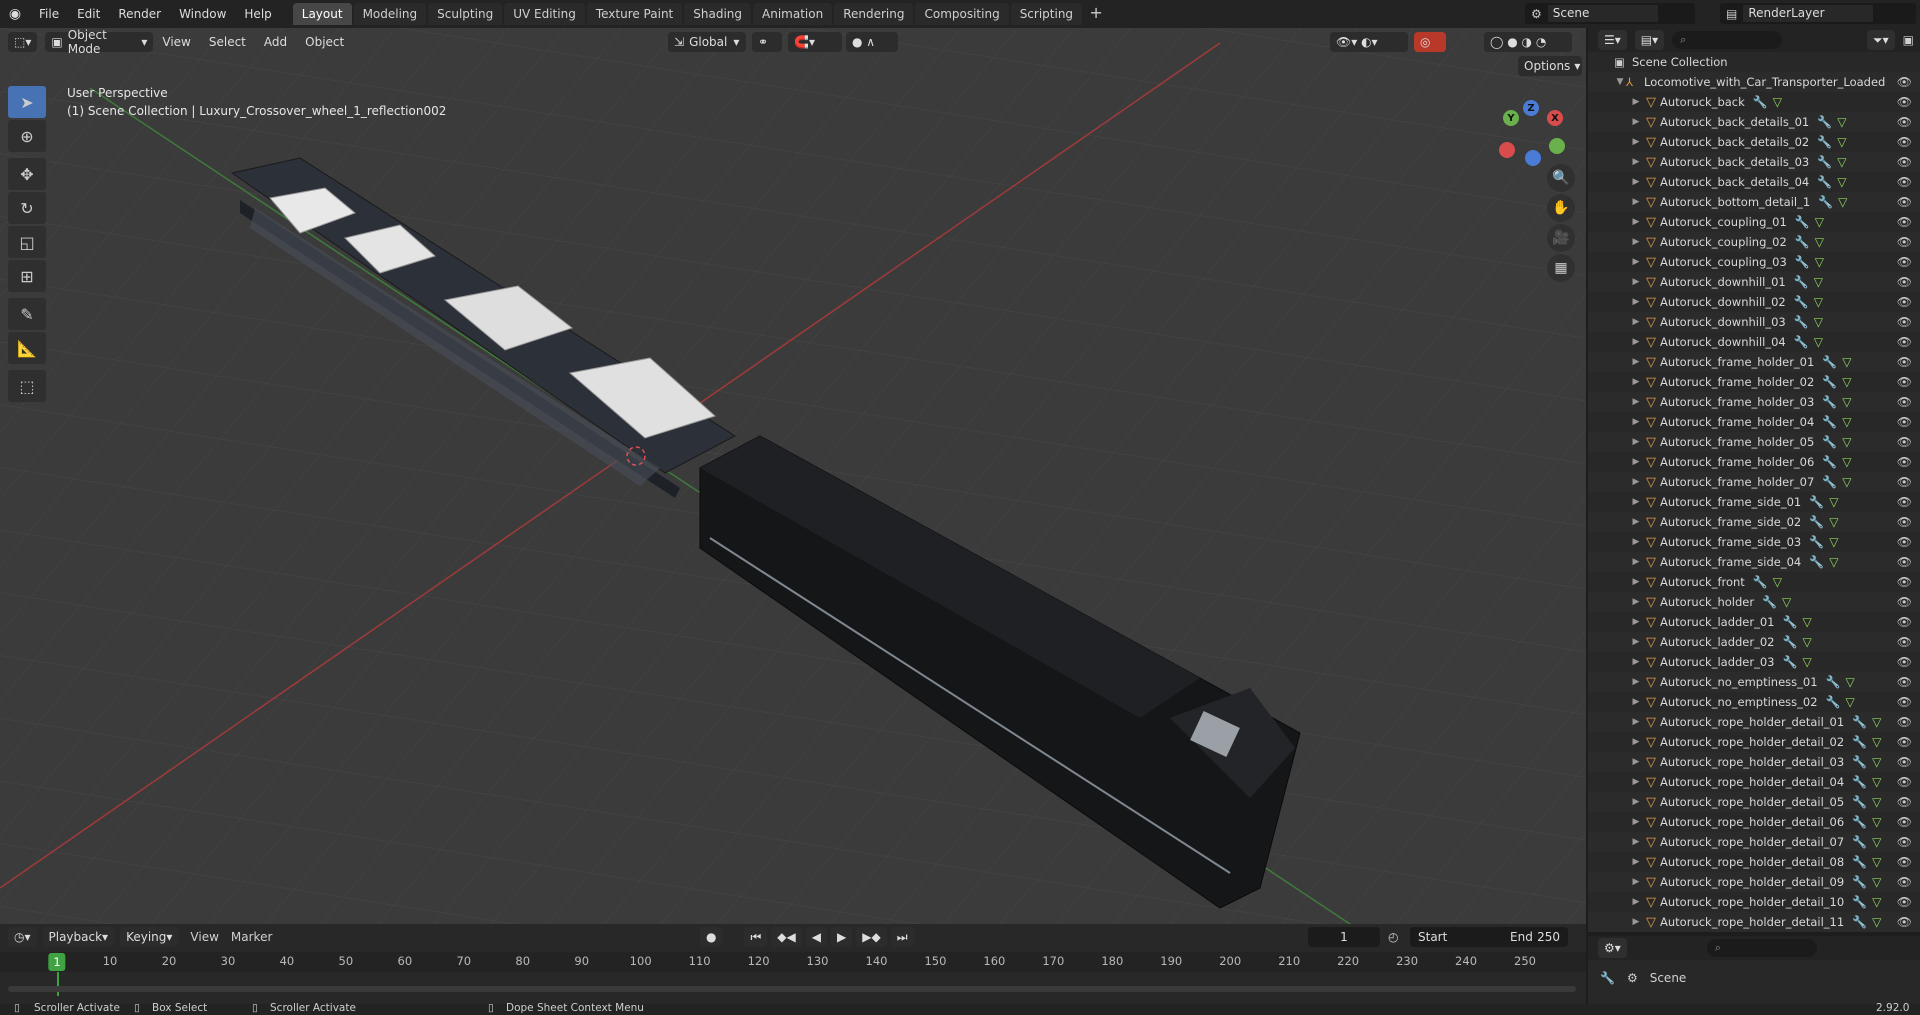 The image size is (1920, 1015). Describe the element at coordinates (842, 937) in the screenshot. I see `play-button: ▶` at that location.